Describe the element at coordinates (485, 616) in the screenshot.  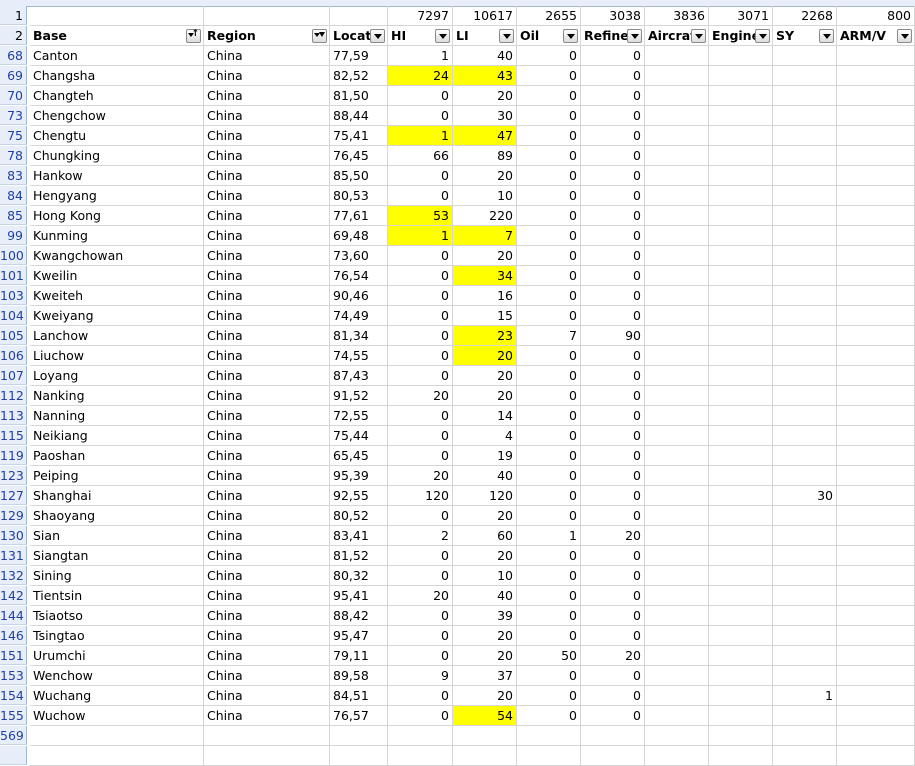
I see `data-cell-li: 39` at that location.